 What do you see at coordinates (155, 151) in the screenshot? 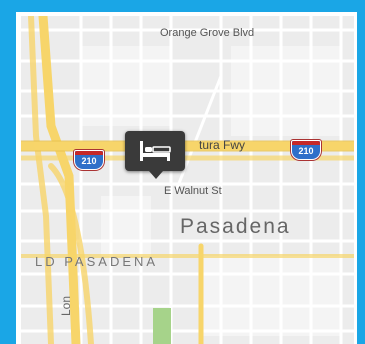
I see `bed-icon` at bounding box center [155, 151].